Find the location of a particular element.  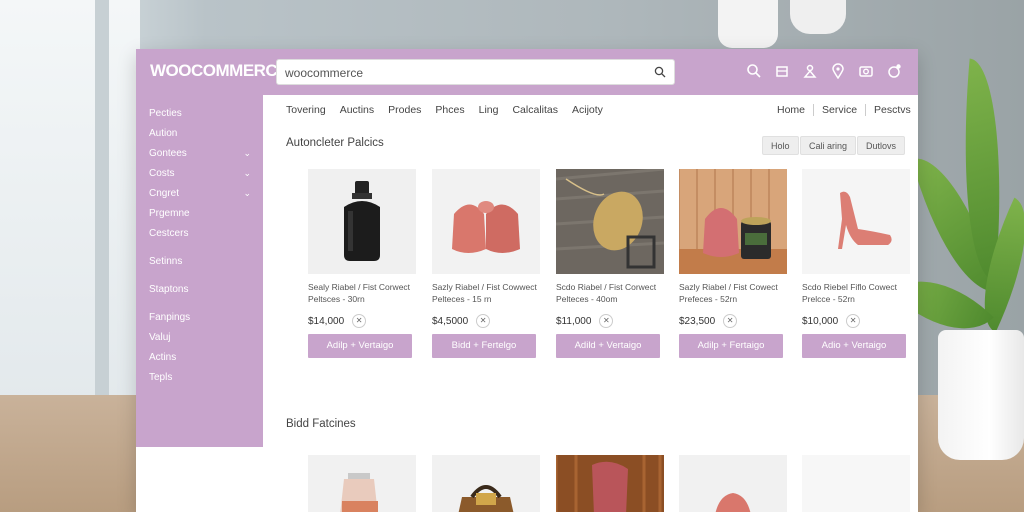

add-to-cart-button: Adild + Vertaigo is located at coordinates (608, 346).